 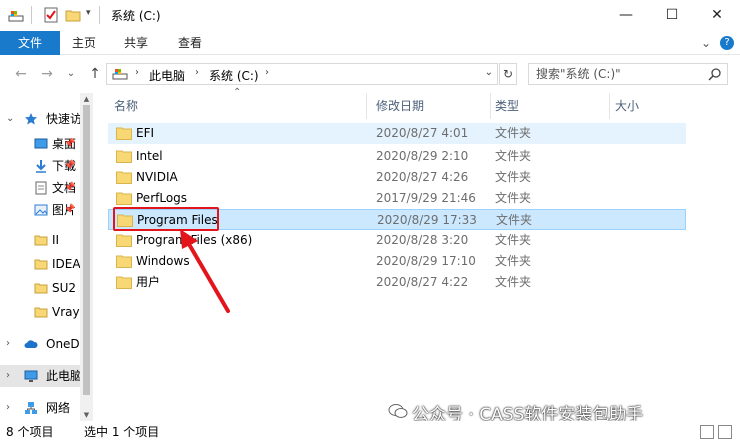 I want to click on nav-onedrive: › OneDrive, so click(x=40, y=344).